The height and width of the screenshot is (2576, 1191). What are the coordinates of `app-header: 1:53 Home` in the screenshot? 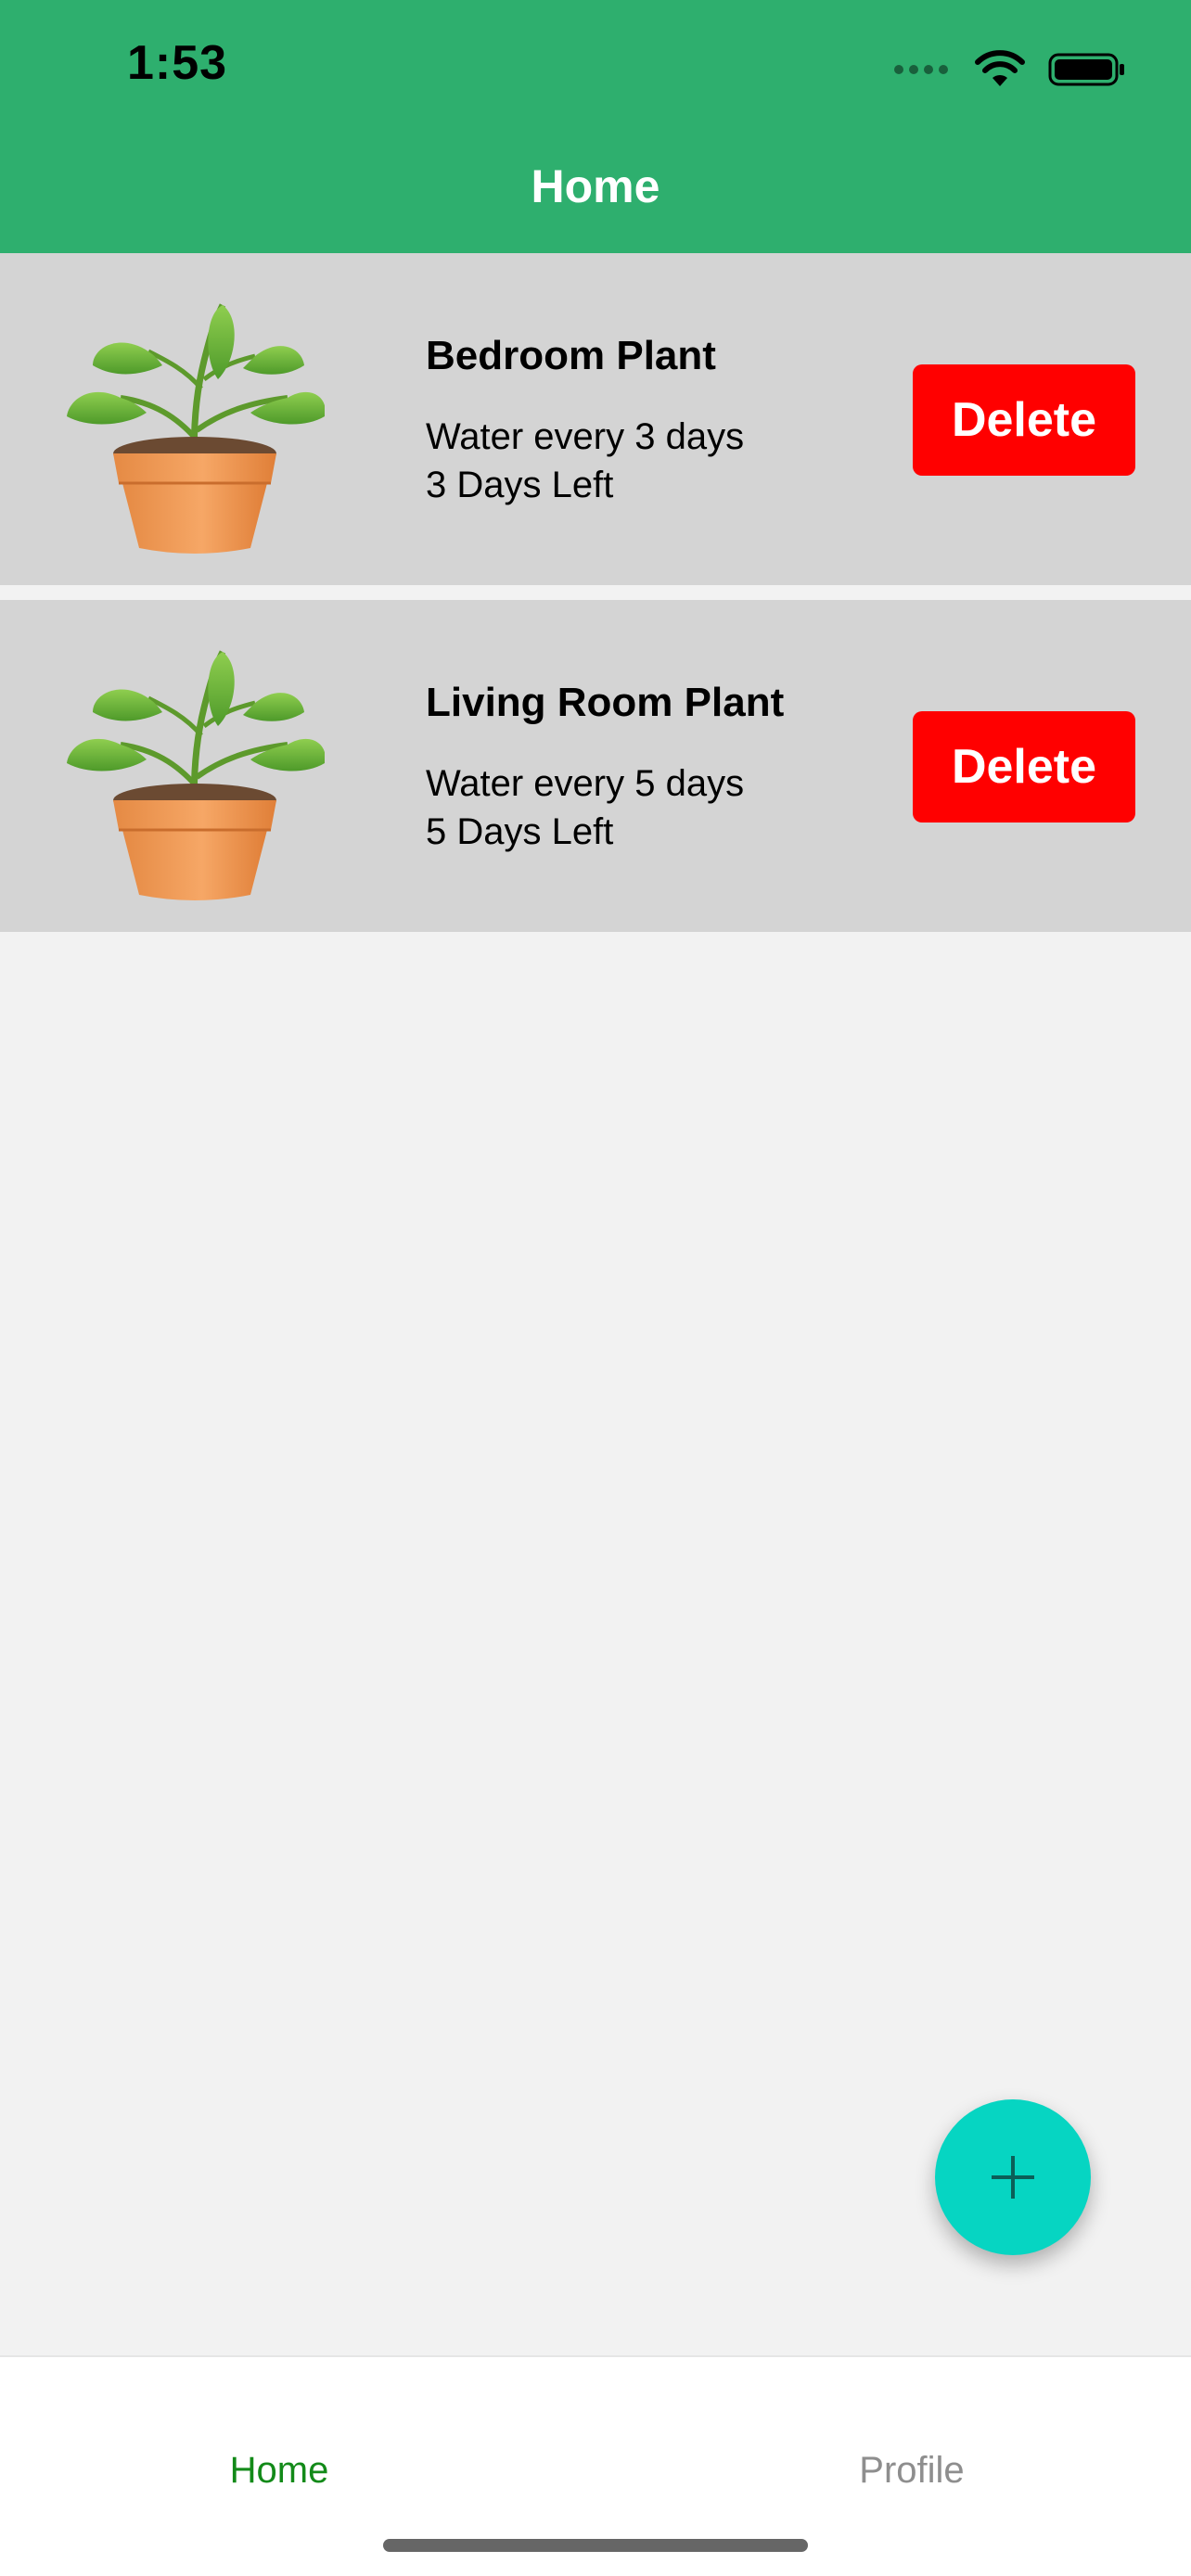 It's located at (595, 126).